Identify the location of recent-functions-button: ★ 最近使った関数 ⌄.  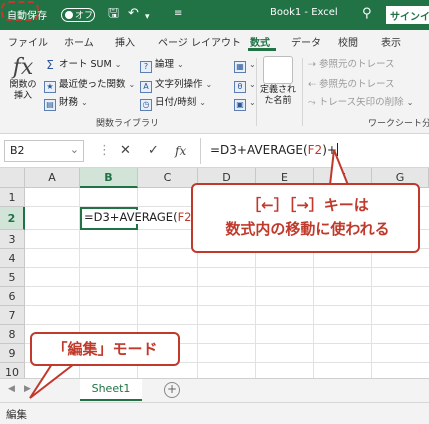
(89, 85).